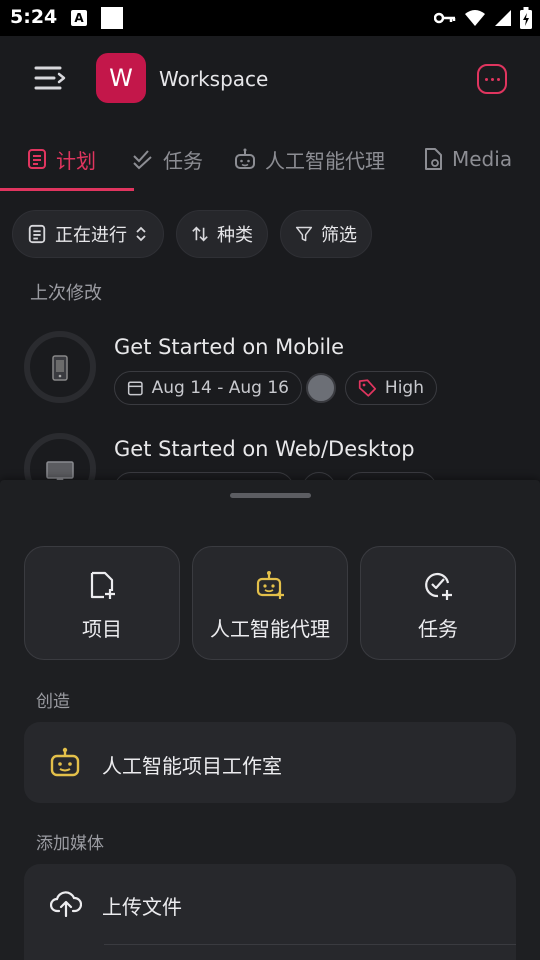  What do you see at coordinates (102, 629) in the screenshot?
I see `tile-label: 项目` at bounding box center [102, 629].